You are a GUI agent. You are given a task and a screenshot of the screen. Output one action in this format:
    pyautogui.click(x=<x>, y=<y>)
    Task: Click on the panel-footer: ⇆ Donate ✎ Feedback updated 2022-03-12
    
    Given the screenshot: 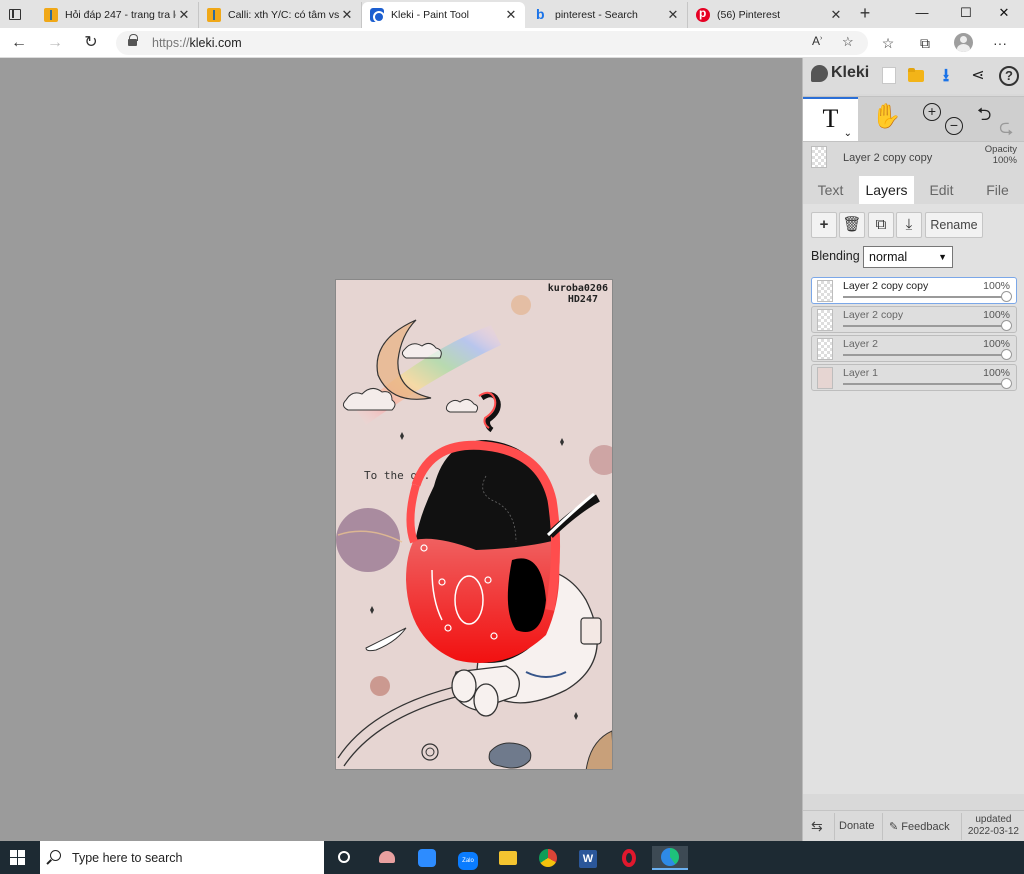 What is the action you would take?
    pyautogui.click(x=913, y=825)
    